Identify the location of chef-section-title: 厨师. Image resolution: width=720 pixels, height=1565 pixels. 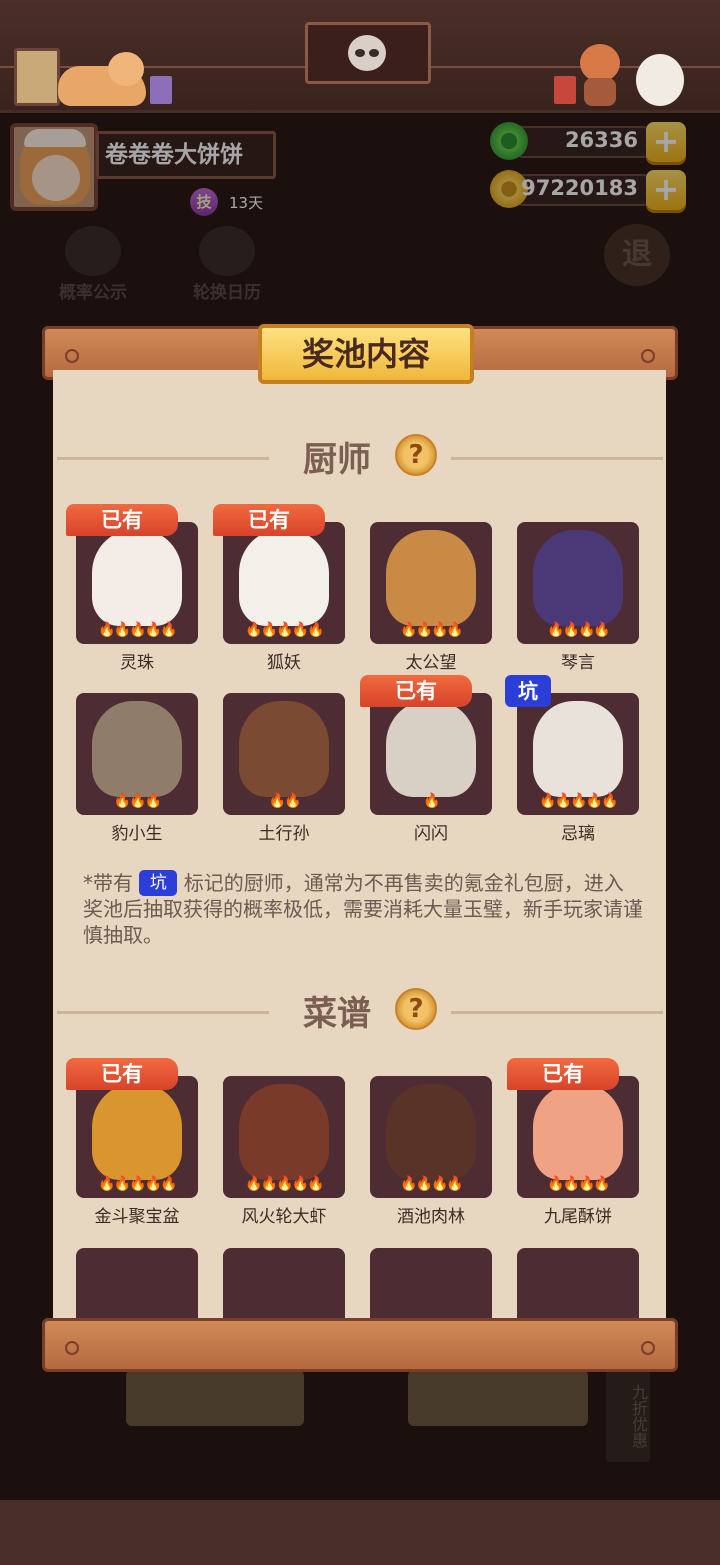
(337, 460).